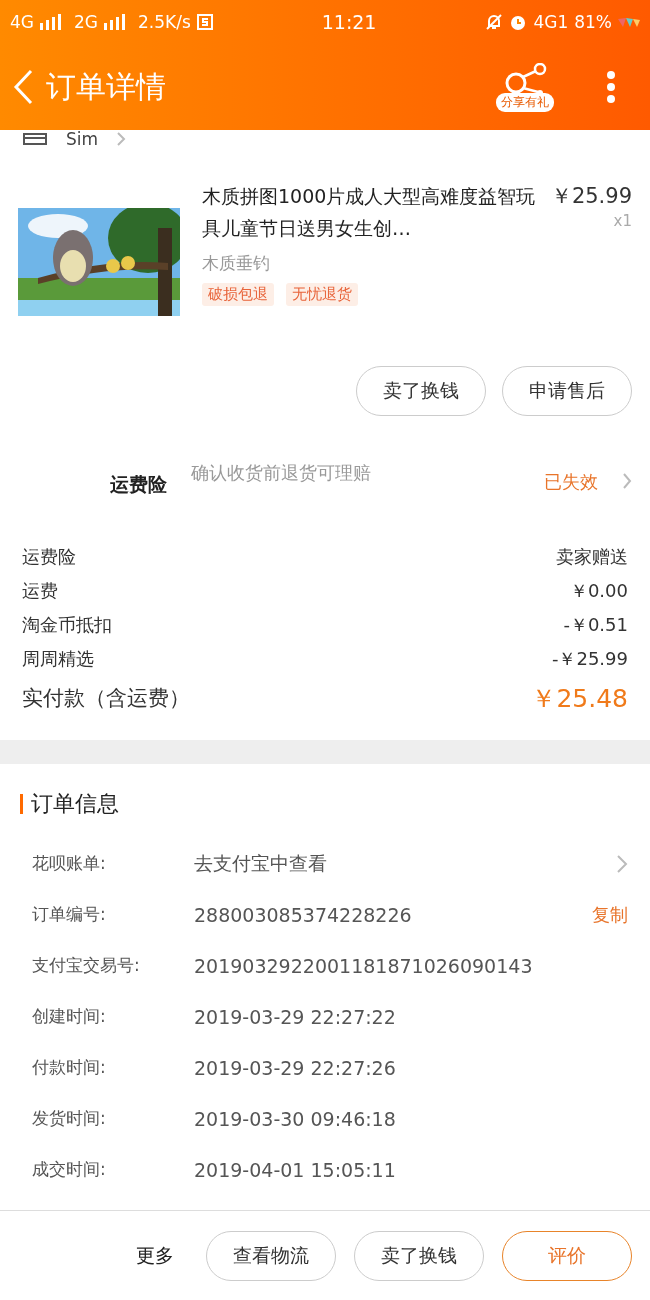 This screenshot has width=650, height=1300. I want to click on info-label: 付款时间:, so click(69, 1067).